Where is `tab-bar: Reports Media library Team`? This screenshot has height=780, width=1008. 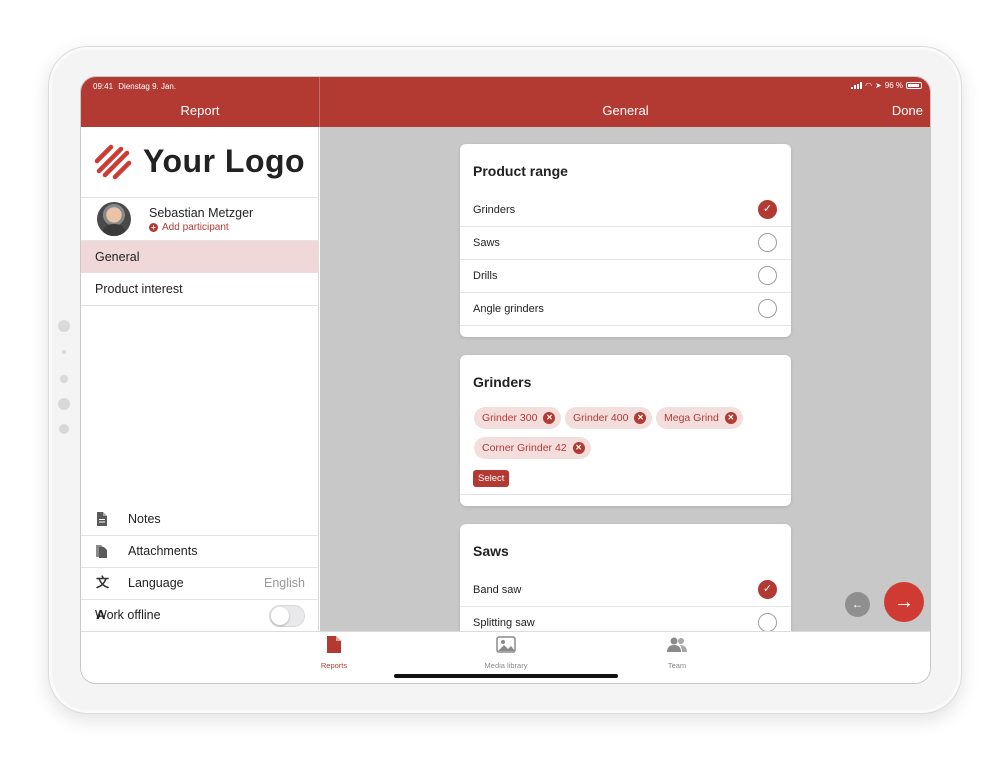
tab-bar: Reports Media library Team is located at coordinates (505, 657).